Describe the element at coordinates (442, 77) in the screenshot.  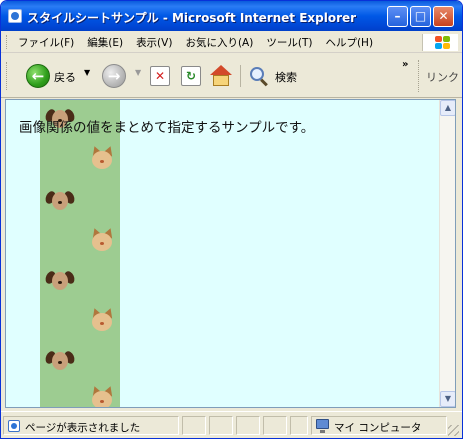
I see `links-label: リンク` at that location.